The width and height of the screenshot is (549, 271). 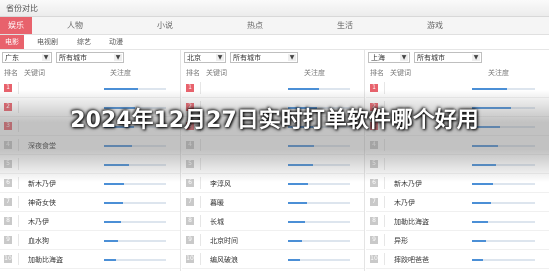 I want to click on city-select-1: 所有城市 ▼, so click(x=90, y=57).